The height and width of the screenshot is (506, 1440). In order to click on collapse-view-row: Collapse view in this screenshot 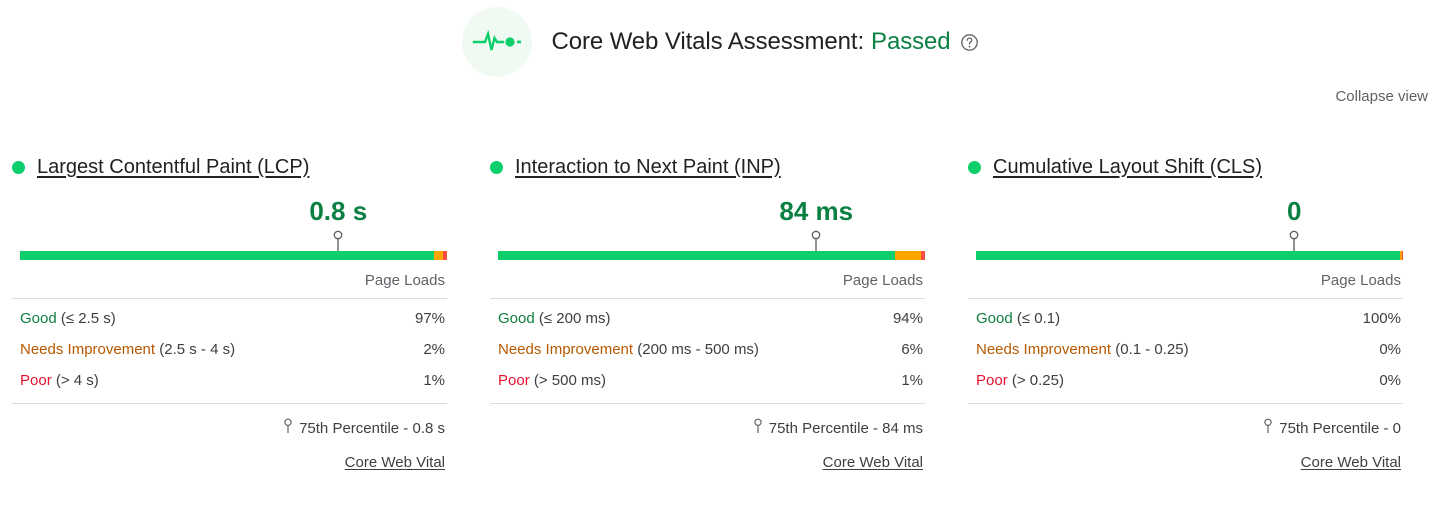, I will do `click(1381, 97)`.